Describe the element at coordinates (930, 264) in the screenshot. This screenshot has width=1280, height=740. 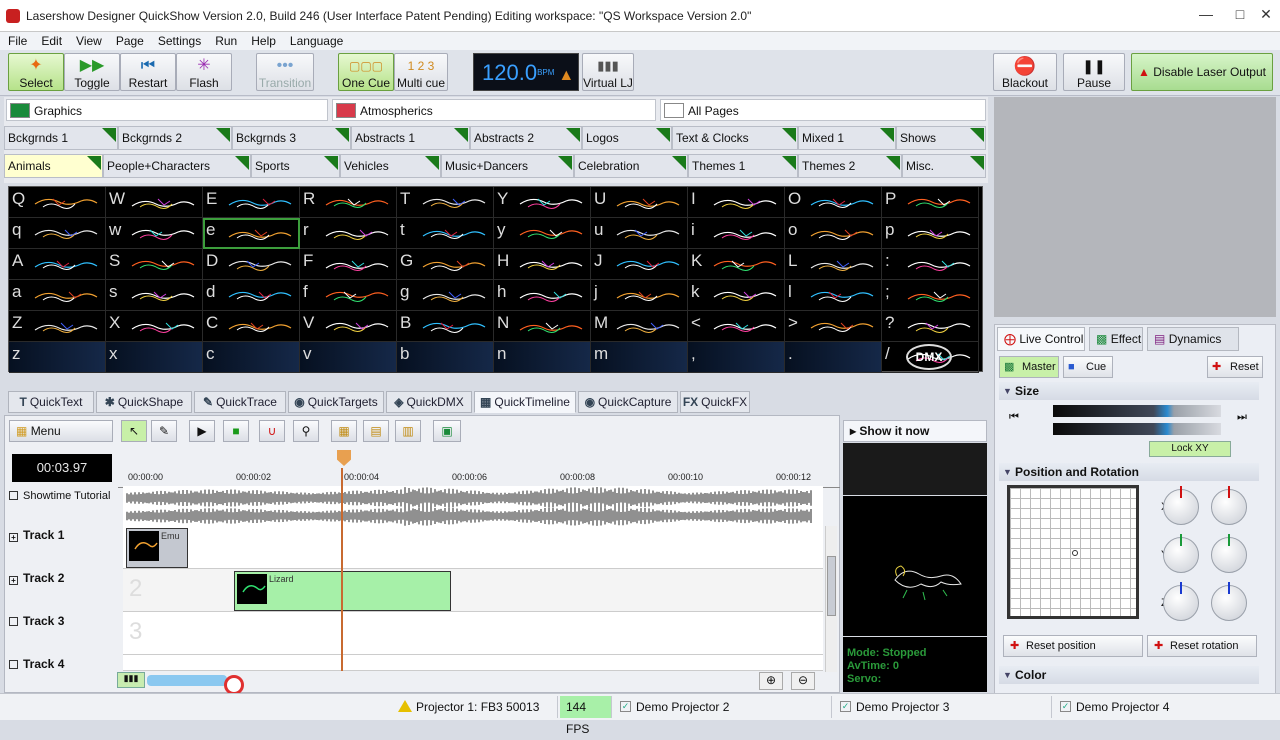
I see `cue-cell: :` at that location.